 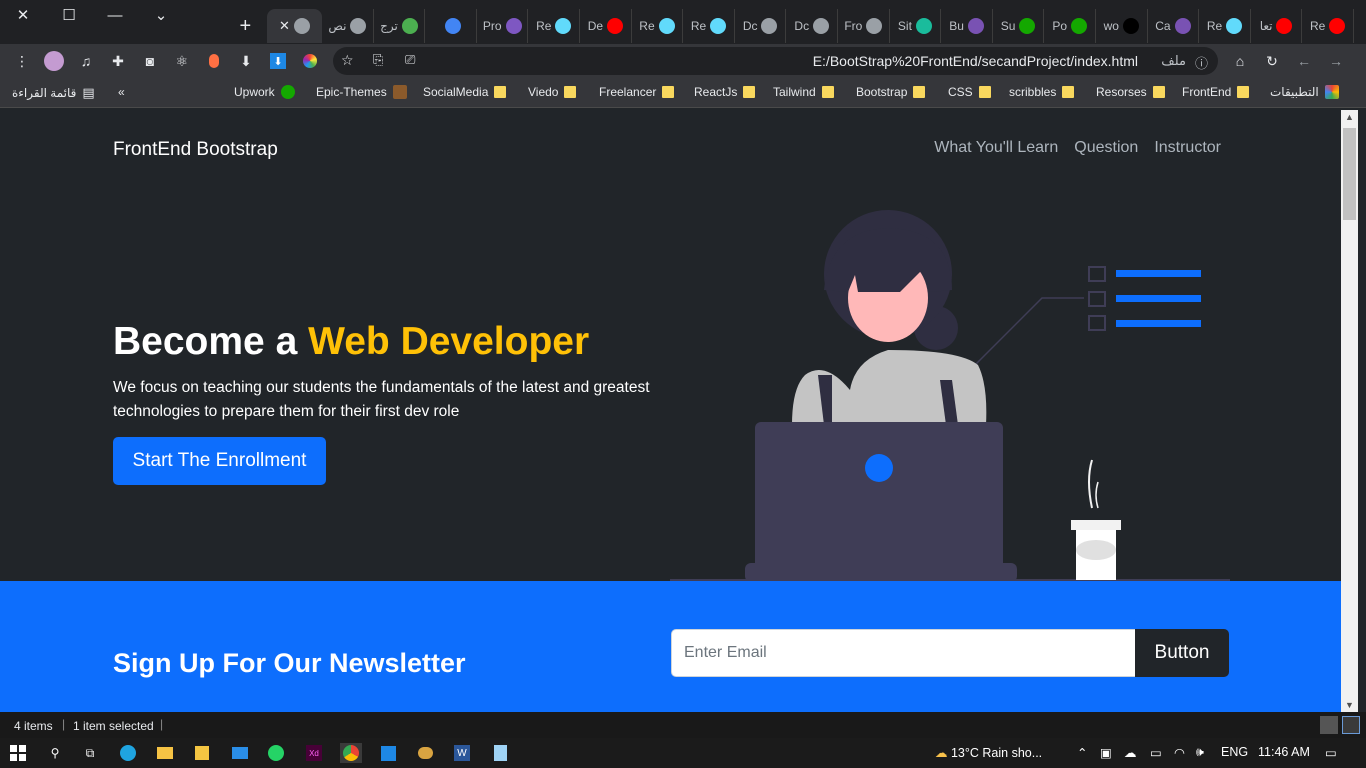 I want to click on browser-tab, so click(x=451, y=26).